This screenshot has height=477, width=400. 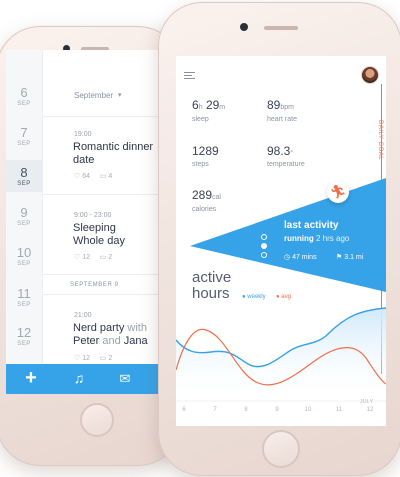 I want to click on event-title: Nerd party with Peter and Jana, so click(x=110, y=335).